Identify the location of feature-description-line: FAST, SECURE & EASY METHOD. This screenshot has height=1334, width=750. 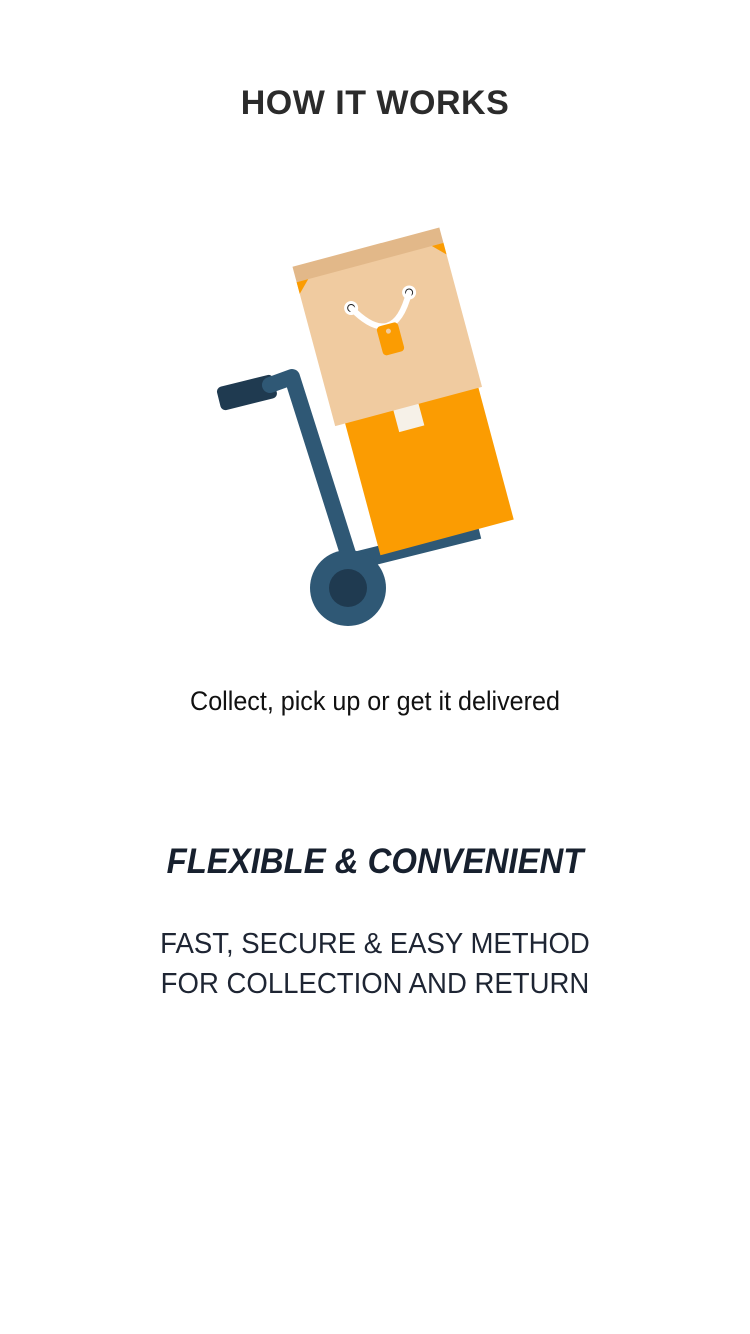
(375, 944).